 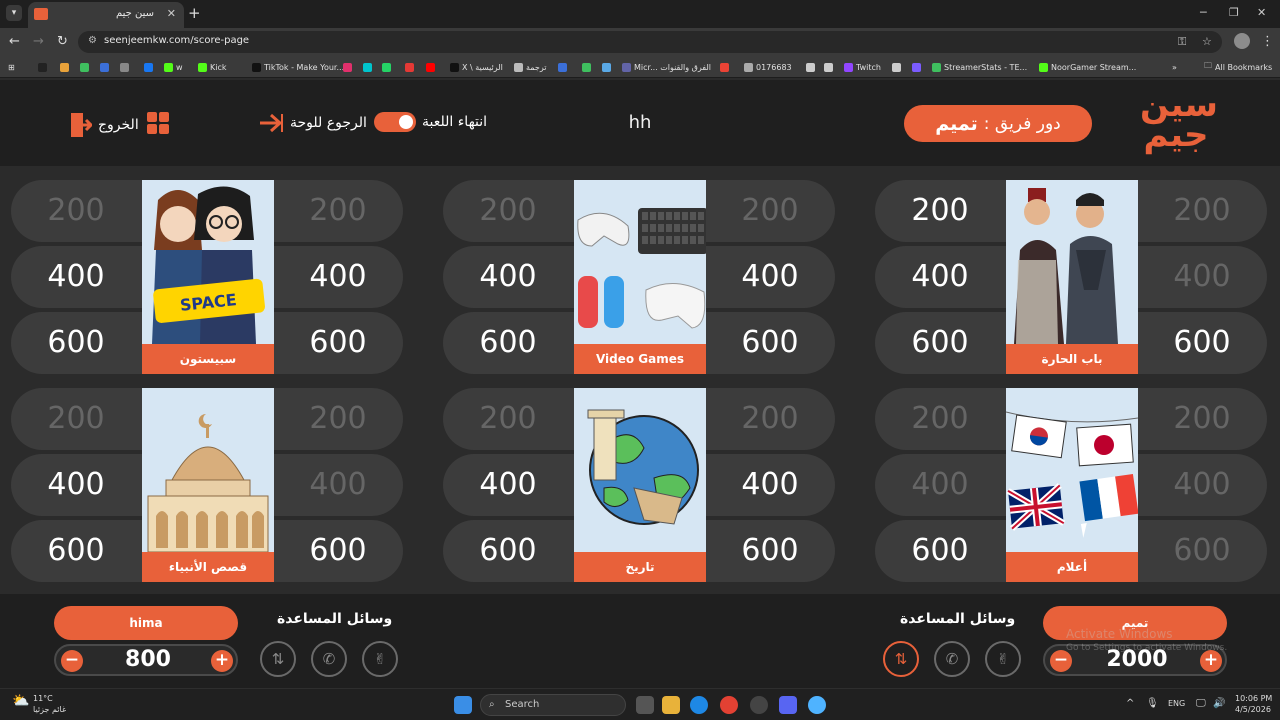 What do you see at coordinates (106, 15) in the screenshot?
I see `browser-tab: سين جيم ✕` at bounding box center [106, 15].